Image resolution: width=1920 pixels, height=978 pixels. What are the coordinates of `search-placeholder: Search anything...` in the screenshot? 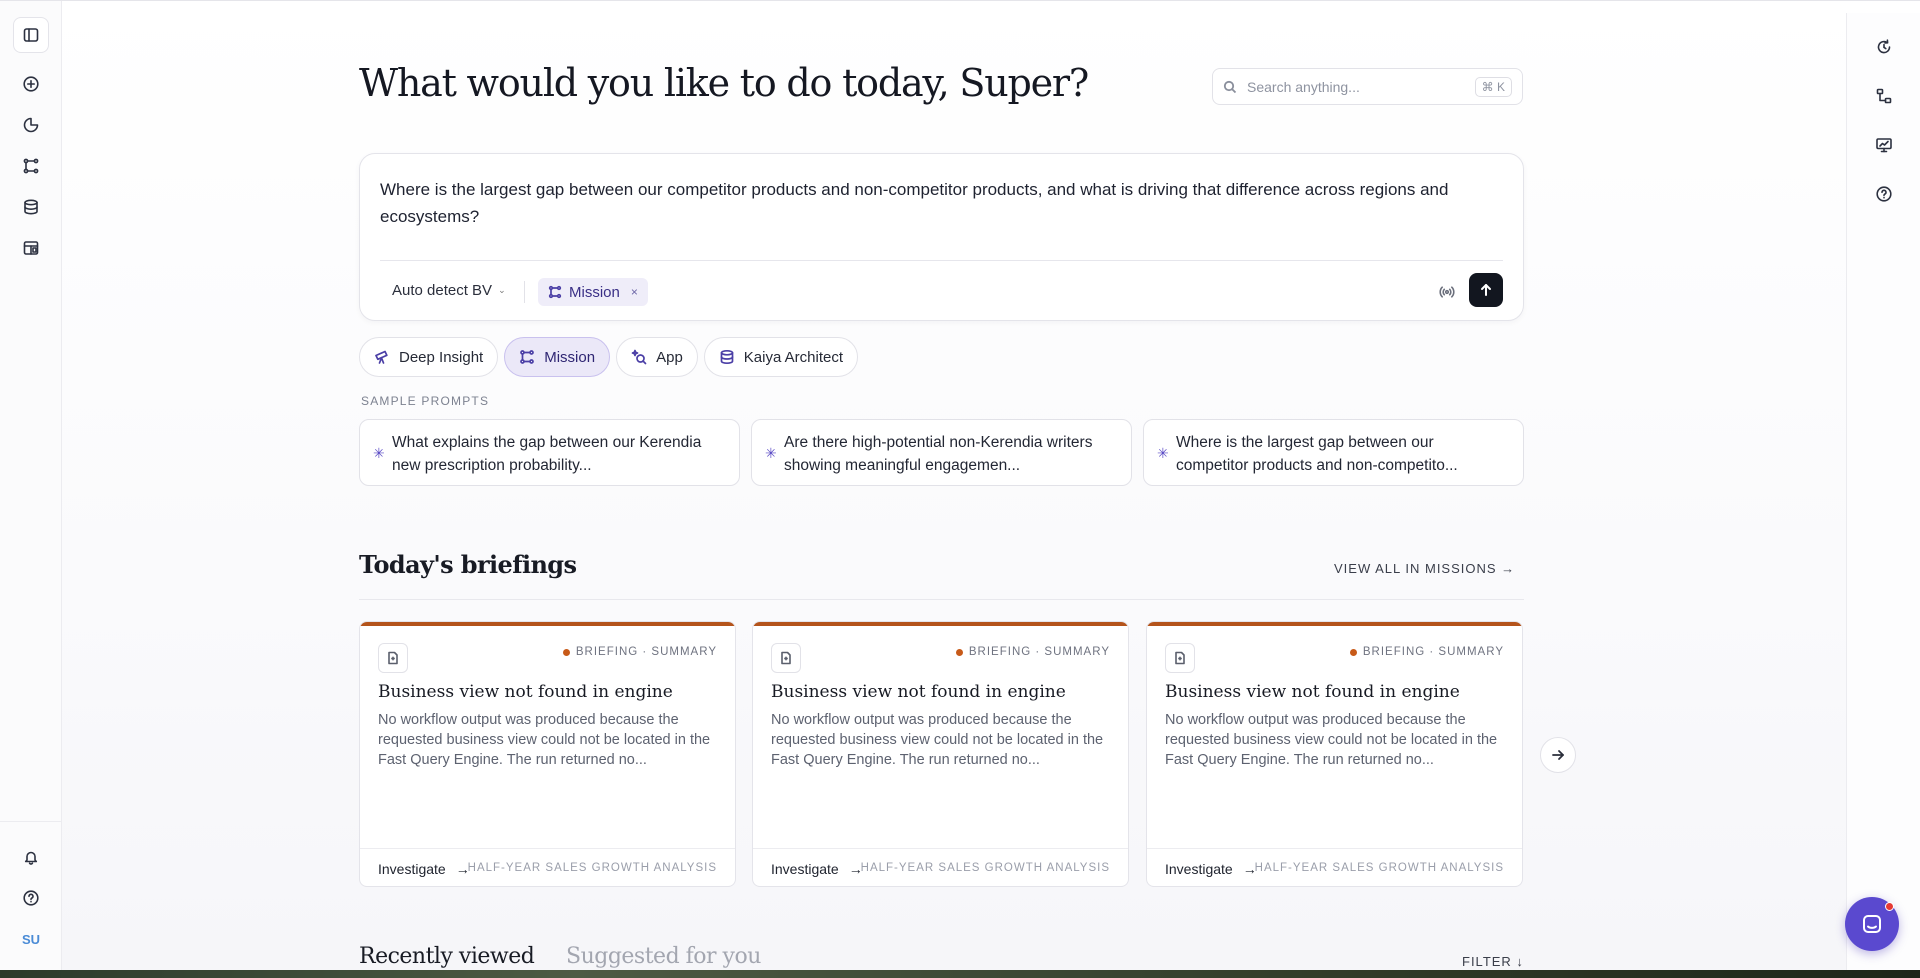 It's located at (1303, 86).